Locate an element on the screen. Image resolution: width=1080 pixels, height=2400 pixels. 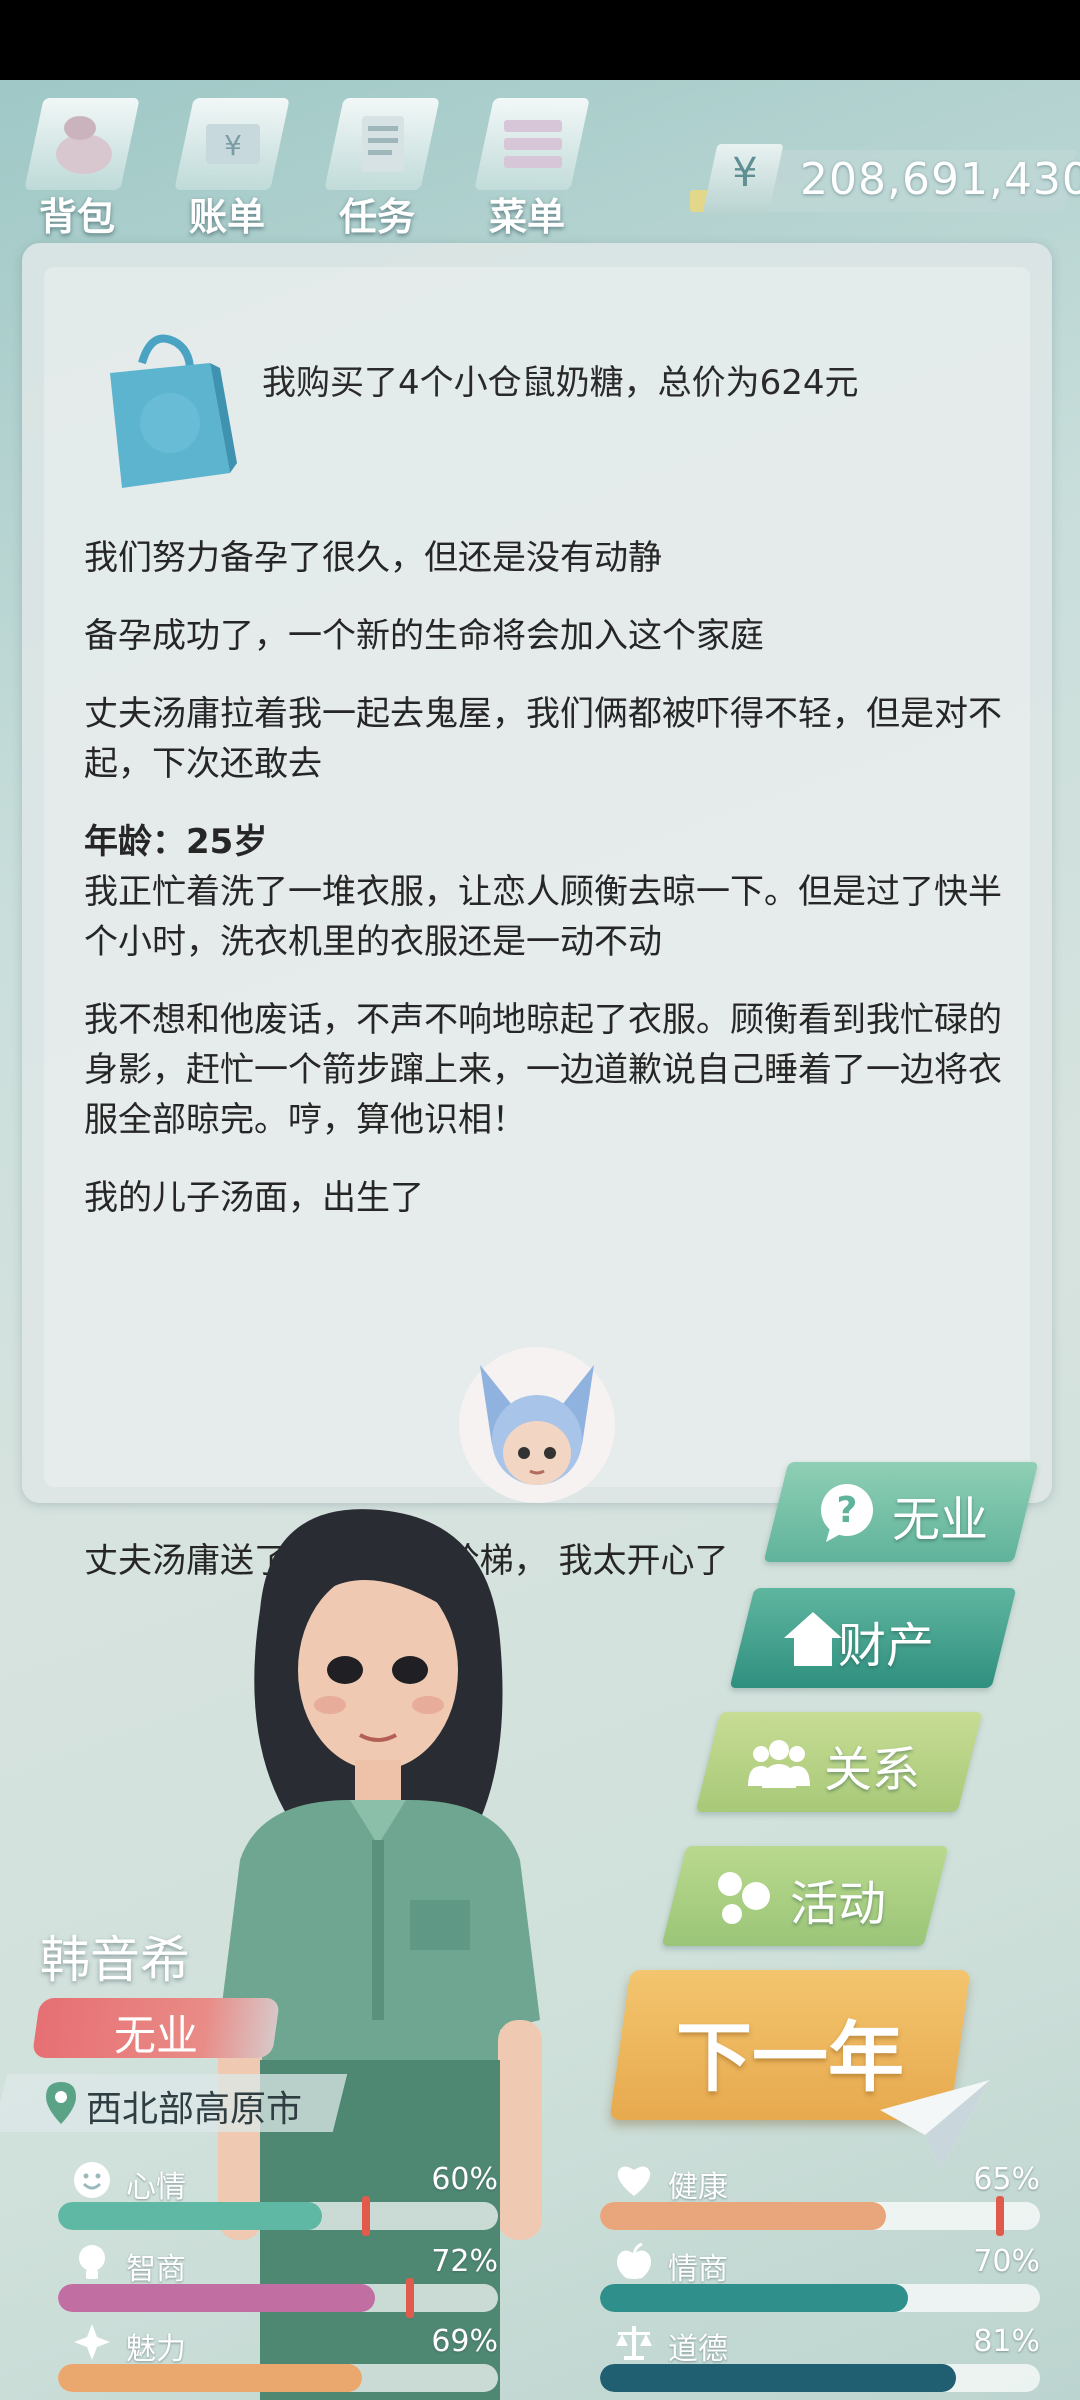
scale-icon is located at coordinates (634, 2343).